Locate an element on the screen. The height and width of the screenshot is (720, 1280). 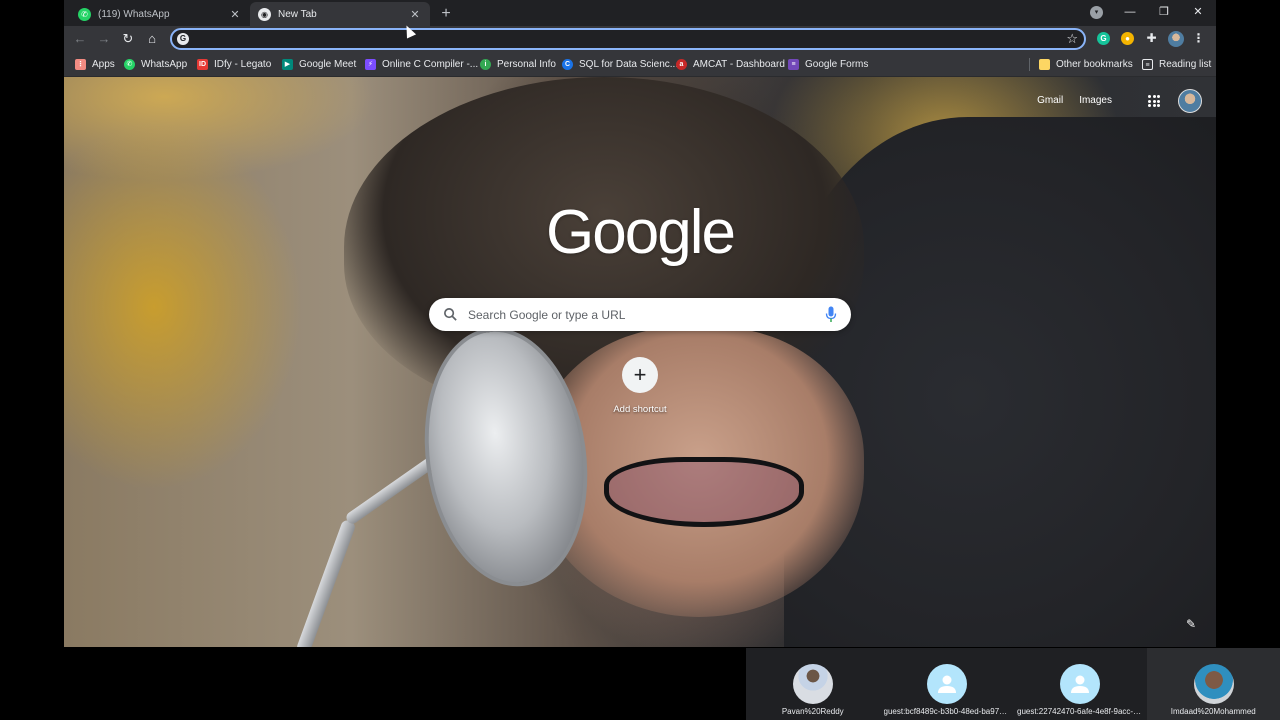
back-button: ← is located at coordinates (80, 39).